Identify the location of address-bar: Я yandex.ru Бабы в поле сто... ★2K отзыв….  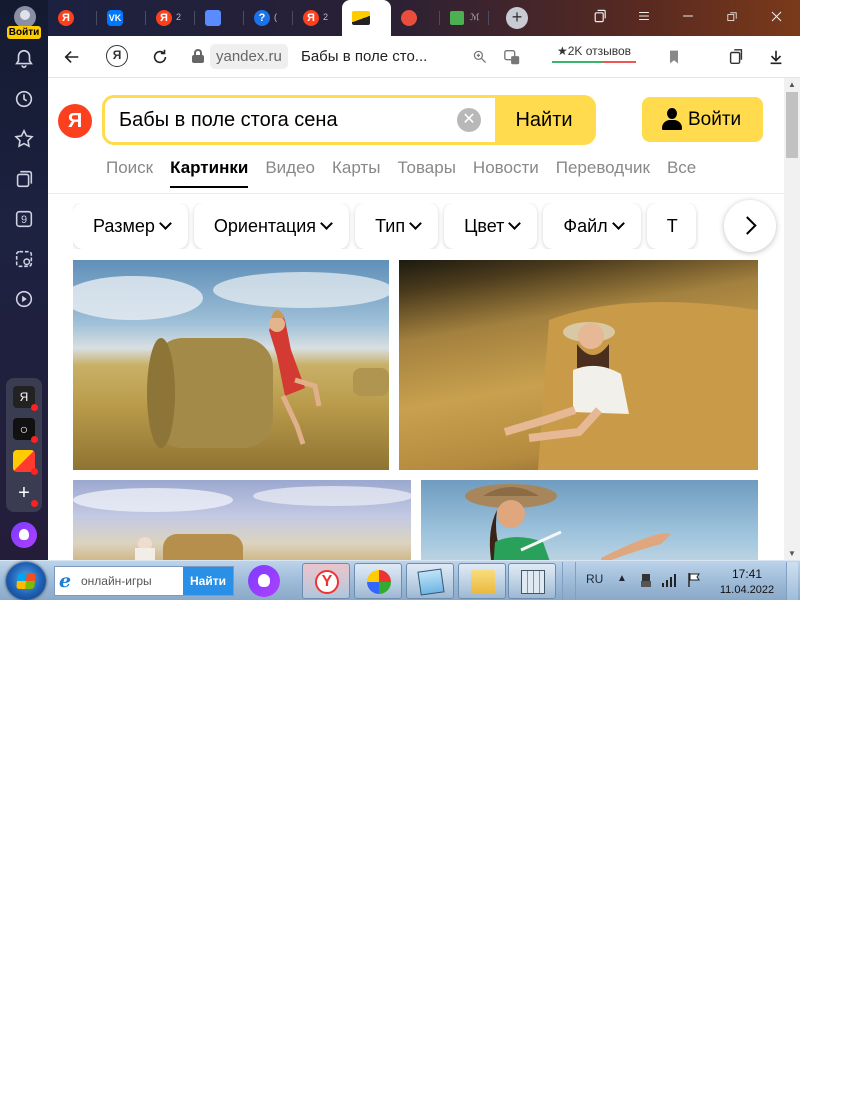
(424, 57).